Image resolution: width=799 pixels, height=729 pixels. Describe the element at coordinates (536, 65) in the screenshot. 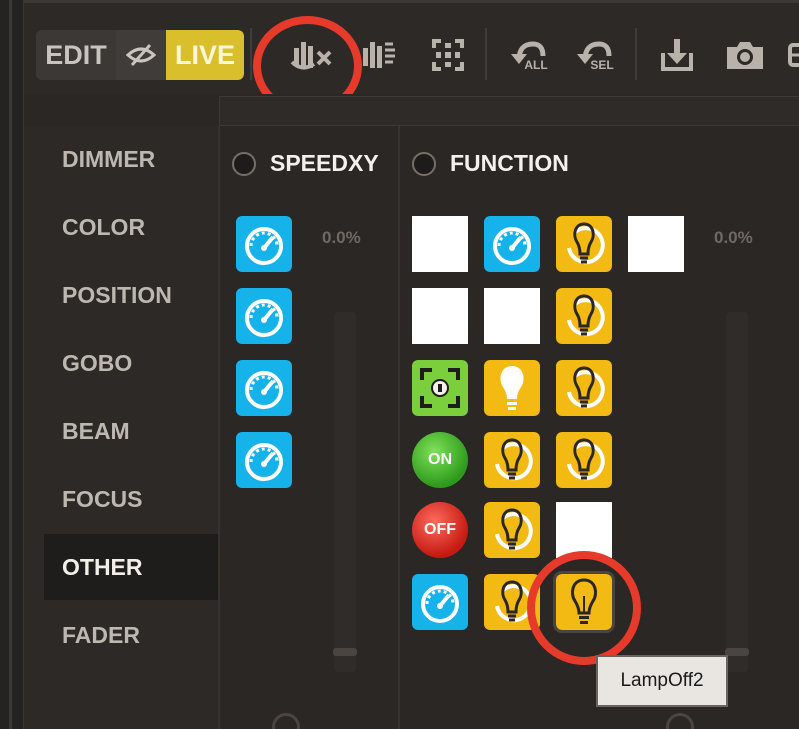

I see `undo-all-label: ALL` at that location.